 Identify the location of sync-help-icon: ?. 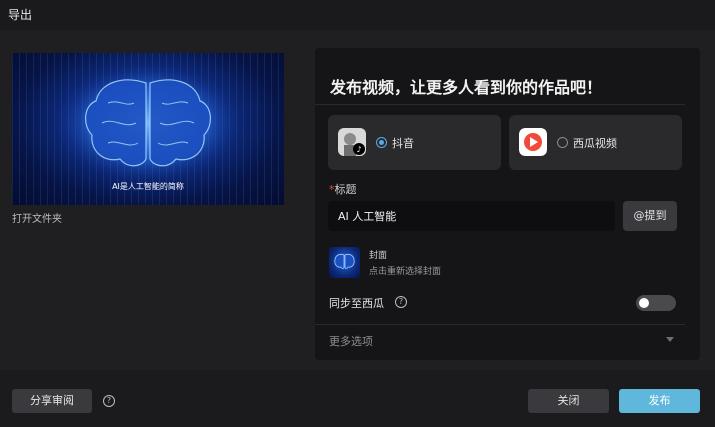
(401, 302).